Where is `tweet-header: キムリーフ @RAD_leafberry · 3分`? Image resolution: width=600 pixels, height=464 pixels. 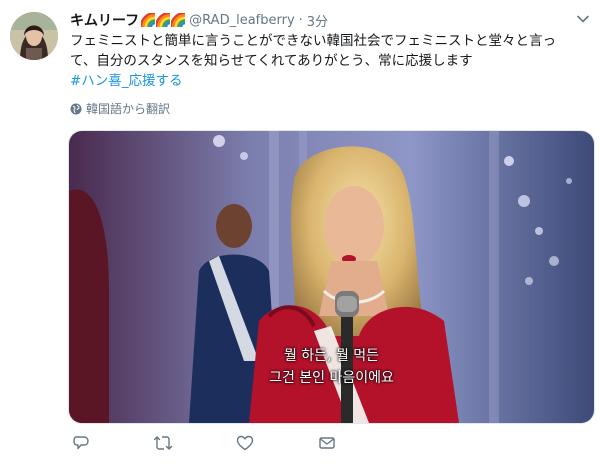 tweet-header: キムリーフ @RAD_leafberry · 3分 is located at coordinates (320, 20).